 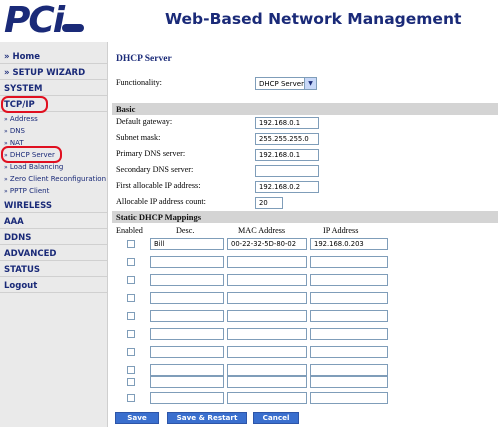 What do you see at coordinates (53, 206) in the screenshot?
I see `nav-wireless: WIRELESS` at bounding box center [53, 206].